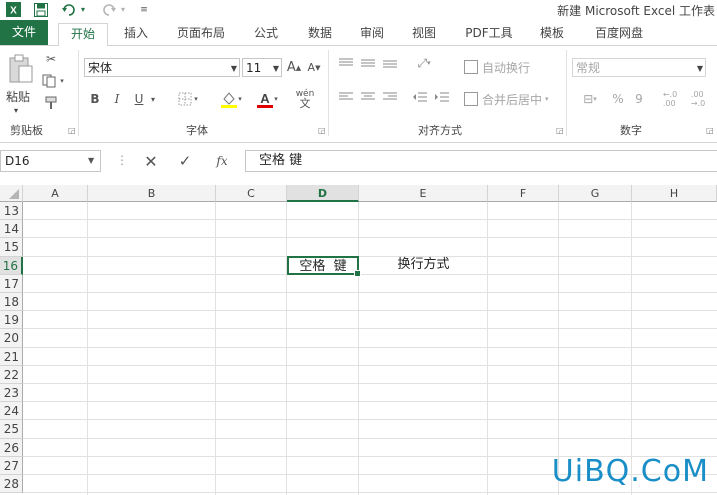 The width and height of the screenshot is (717, 495). I want to click on paste-label: 粘贴, so click(18, 96).